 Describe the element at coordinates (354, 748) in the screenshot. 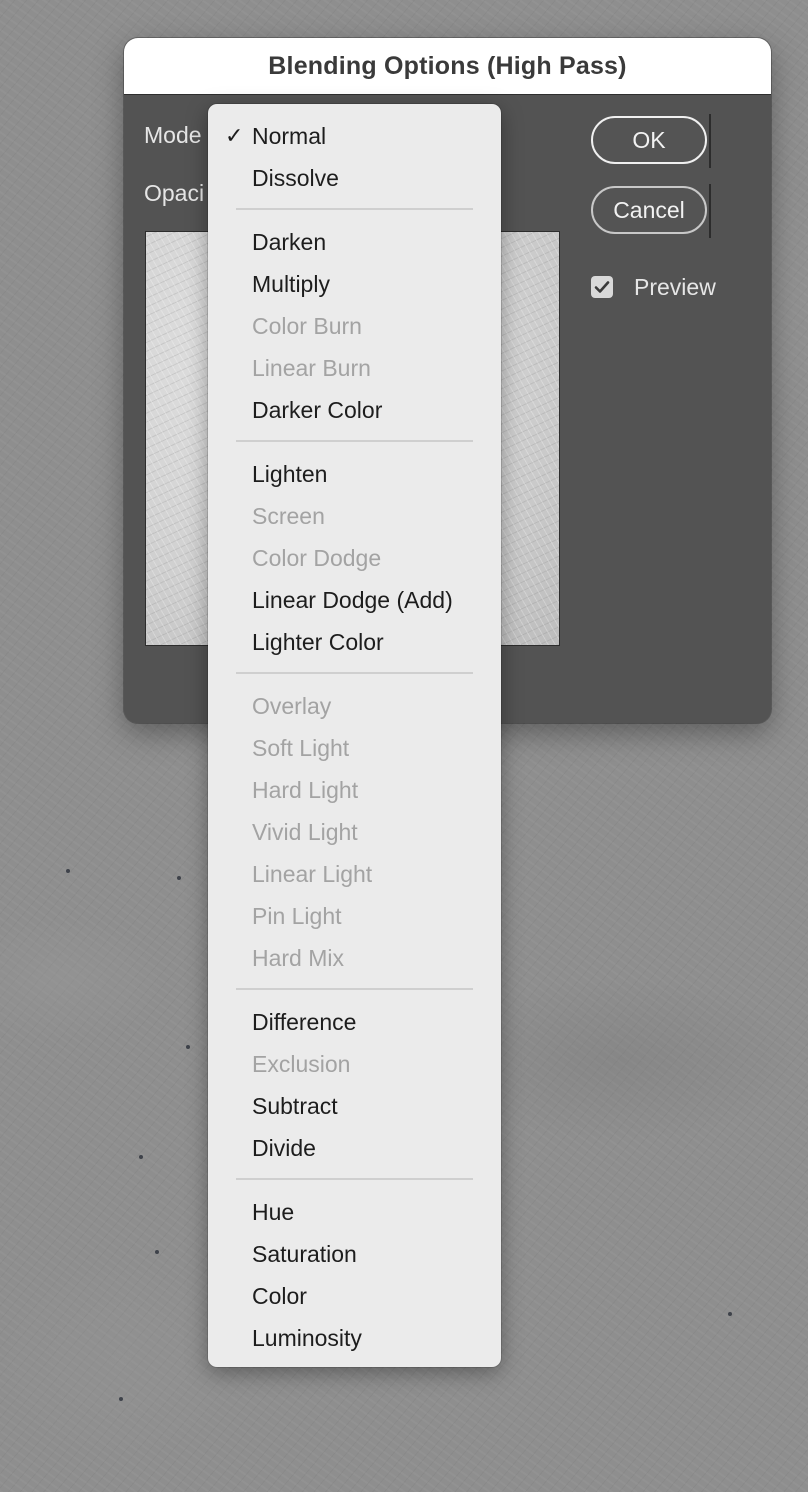

I see `menu-item-soft-light: Soft Light` at that location.